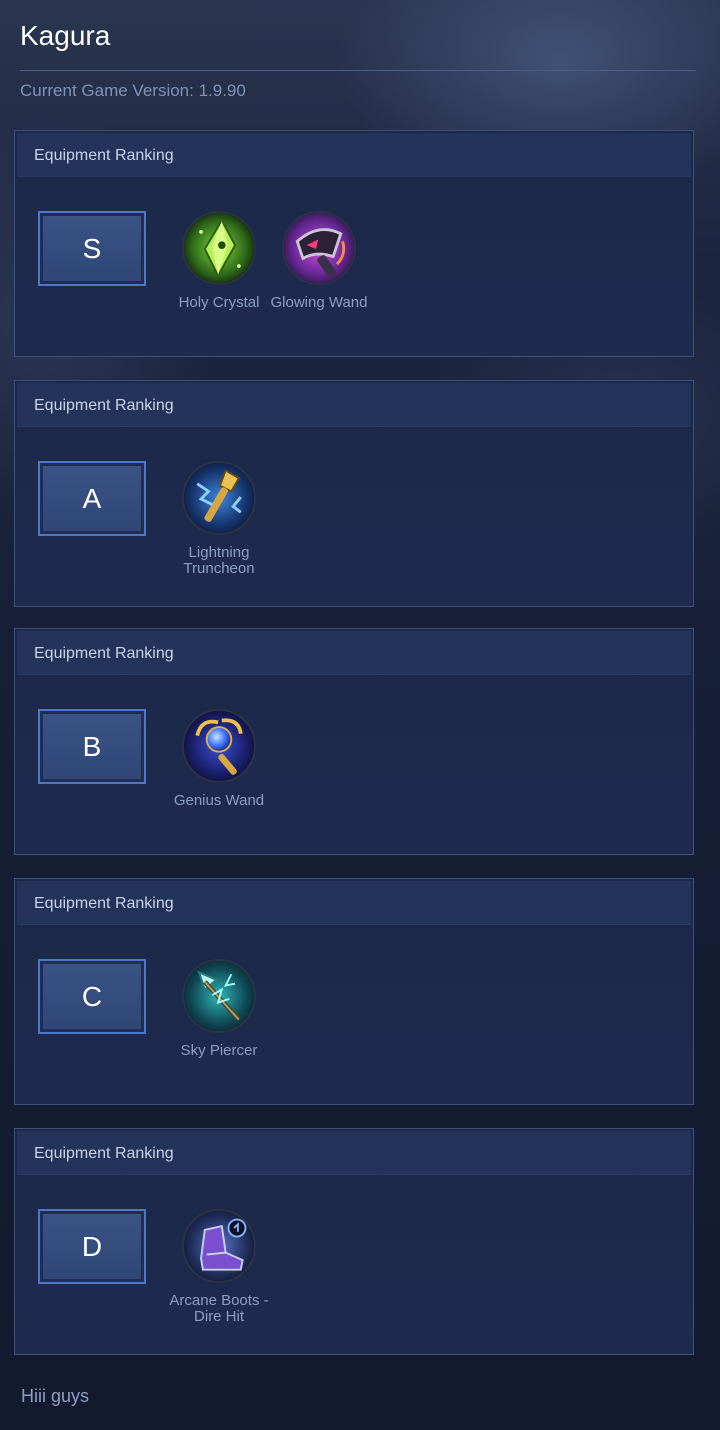  Describe the element at coordinates (92, 996) in the screenshot. I see `tier-badge-c: C` at that location.